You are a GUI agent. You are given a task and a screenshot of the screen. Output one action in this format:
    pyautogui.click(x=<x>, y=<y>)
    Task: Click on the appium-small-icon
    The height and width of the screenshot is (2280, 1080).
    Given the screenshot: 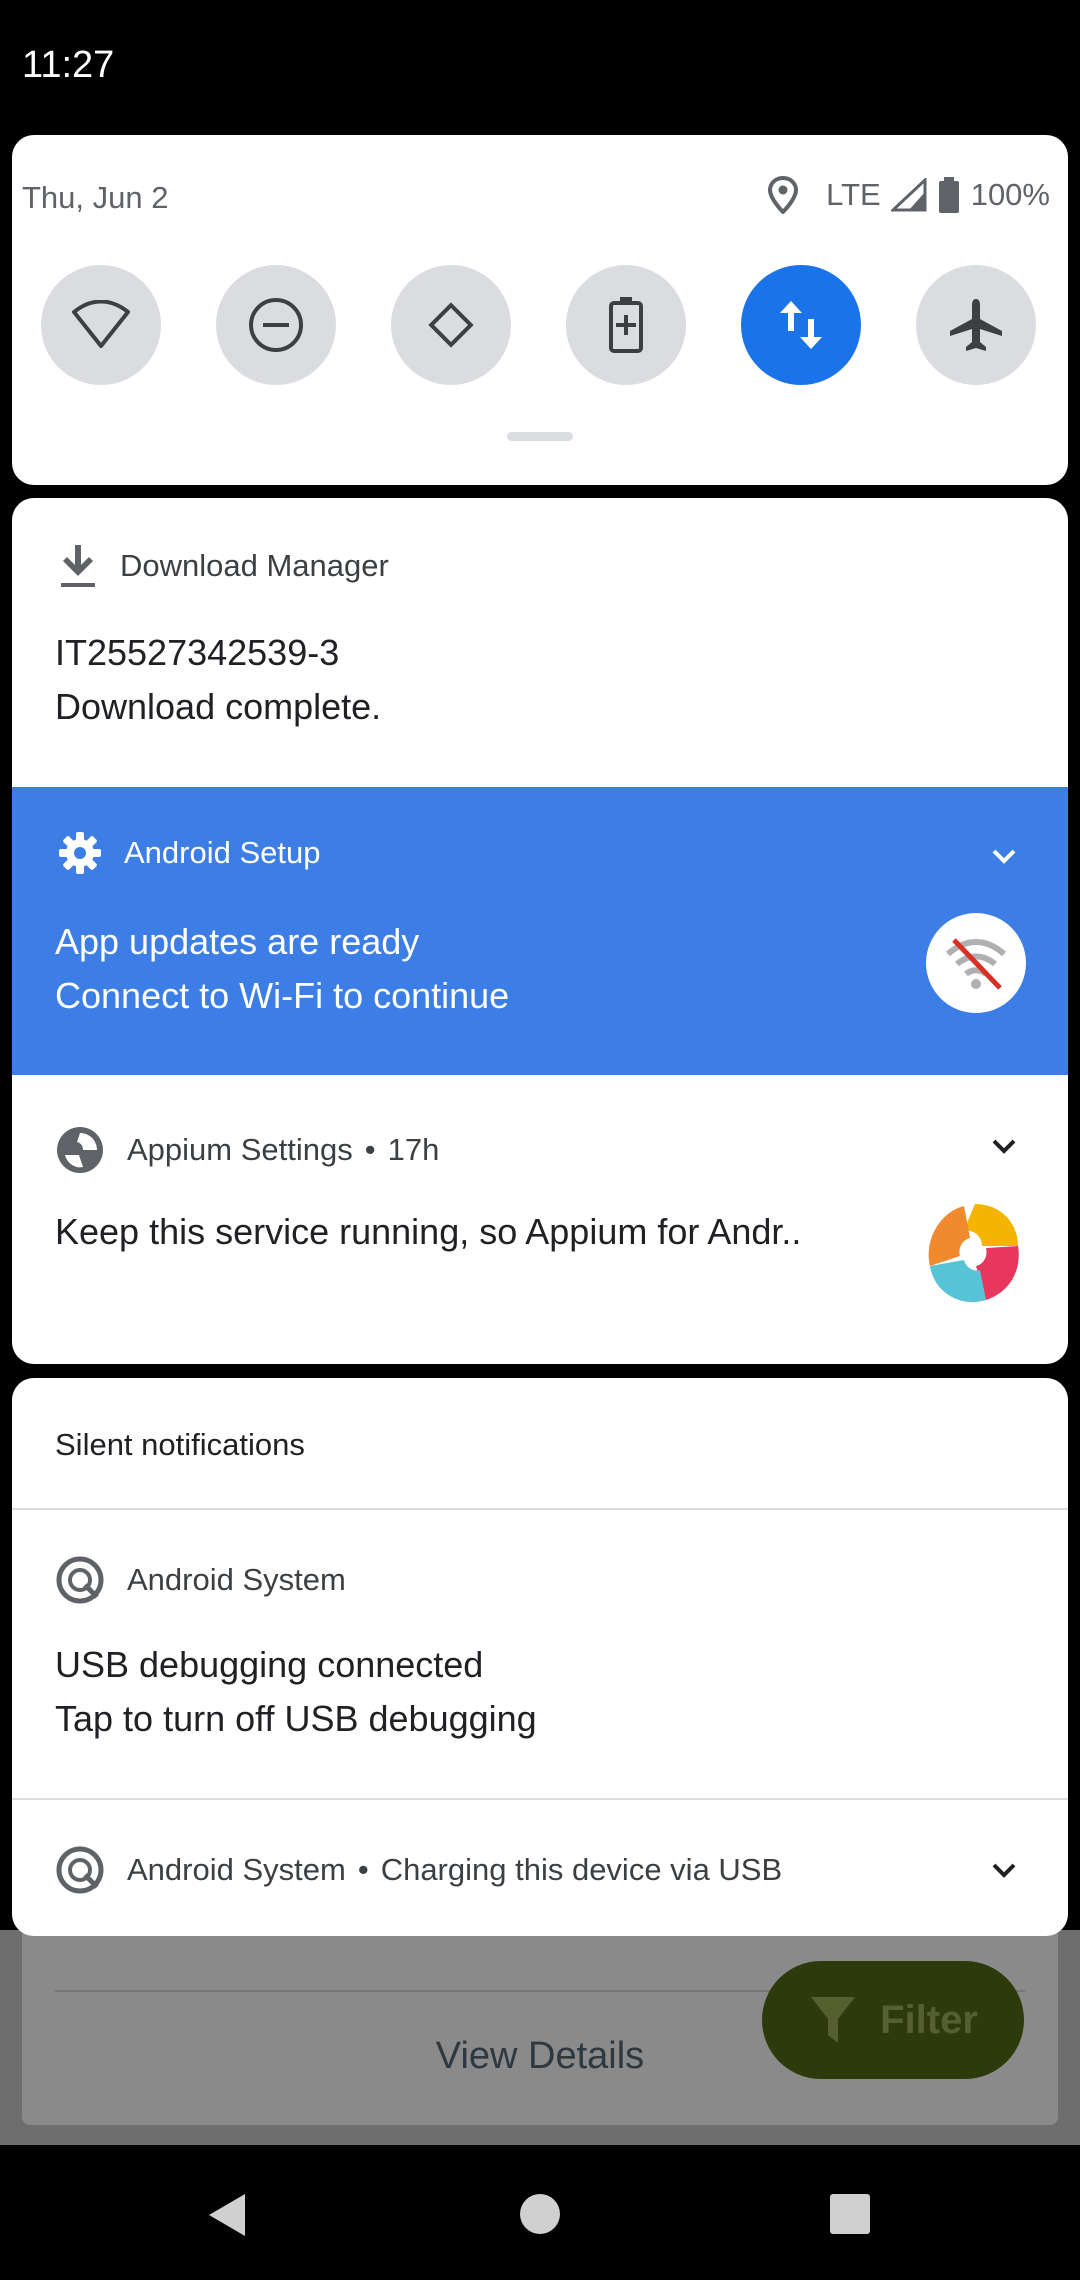 What is the action you would take?
    pyautogui.click(x=80, y=1150)
    